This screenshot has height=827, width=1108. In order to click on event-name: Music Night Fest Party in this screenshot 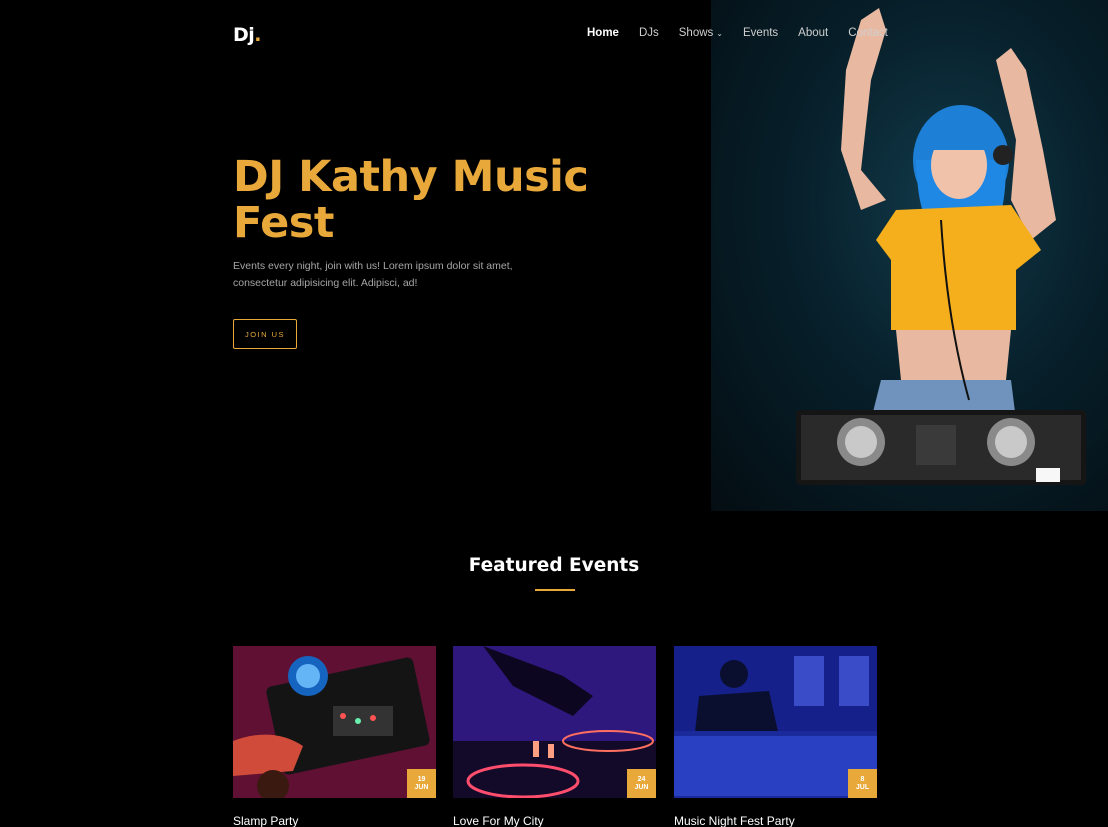, I will do `click(775, 820)`.